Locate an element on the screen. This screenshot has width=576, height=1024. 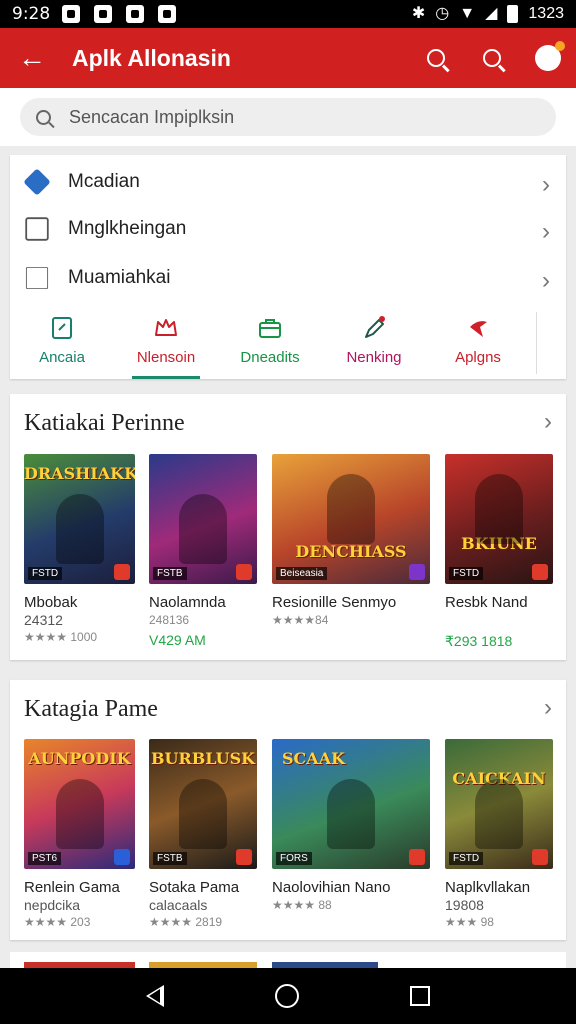
section-title: Katagia Pame is located at coordinates (91, 708).